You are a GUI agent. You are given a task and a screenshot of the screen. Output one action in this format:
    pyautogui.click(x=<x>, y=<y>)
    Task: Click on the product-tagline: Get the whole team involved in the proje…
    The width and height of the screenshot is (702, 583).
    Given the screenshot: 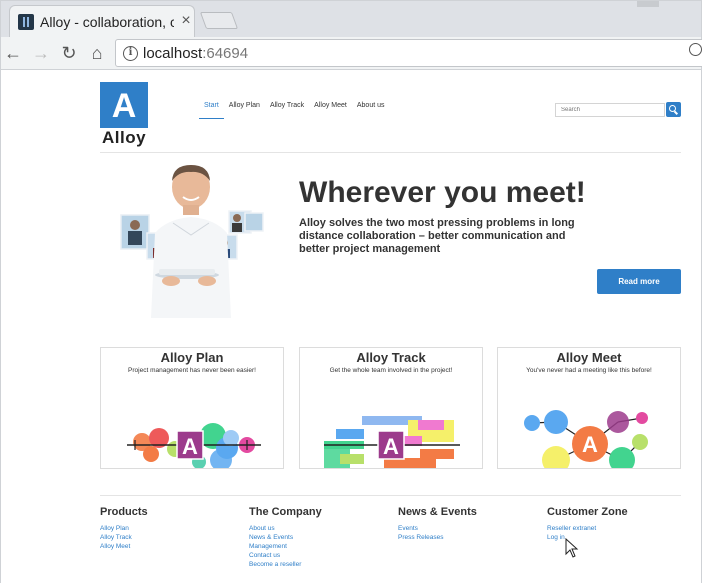 What is the action you would take?
    pyautogui.click(x=391, y=370)
    